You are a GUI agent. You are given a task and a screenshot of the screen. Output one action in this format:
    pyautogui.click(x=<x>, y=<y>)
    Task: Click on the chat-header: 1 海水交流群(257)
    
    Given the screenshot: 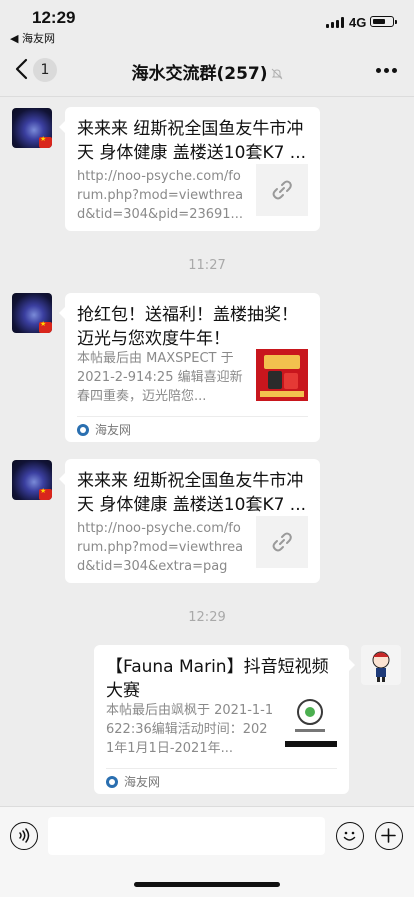 What is the action you would take?
    pyautogui.click(x=207, y=70)
    